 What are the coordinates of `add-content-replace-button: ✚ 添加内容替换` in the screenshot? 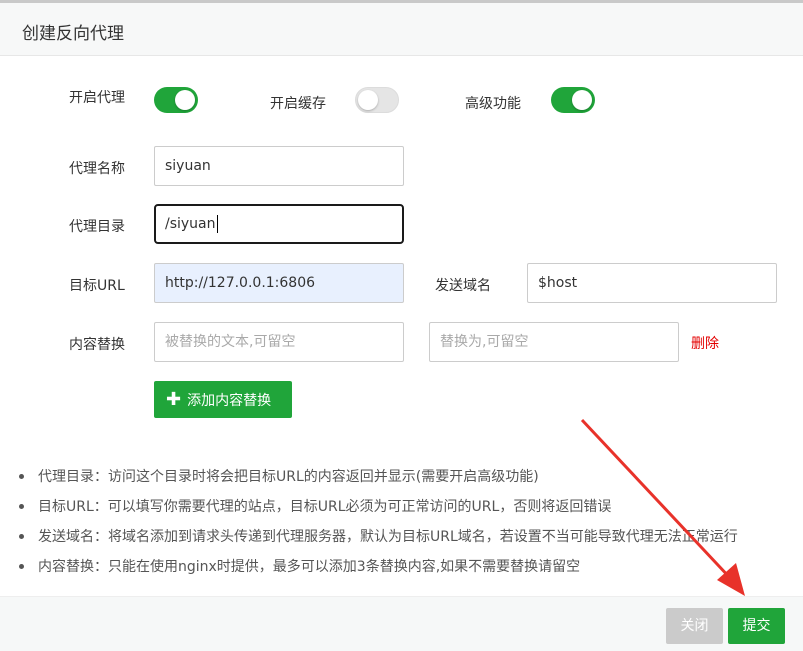 It's located at (223, 399).